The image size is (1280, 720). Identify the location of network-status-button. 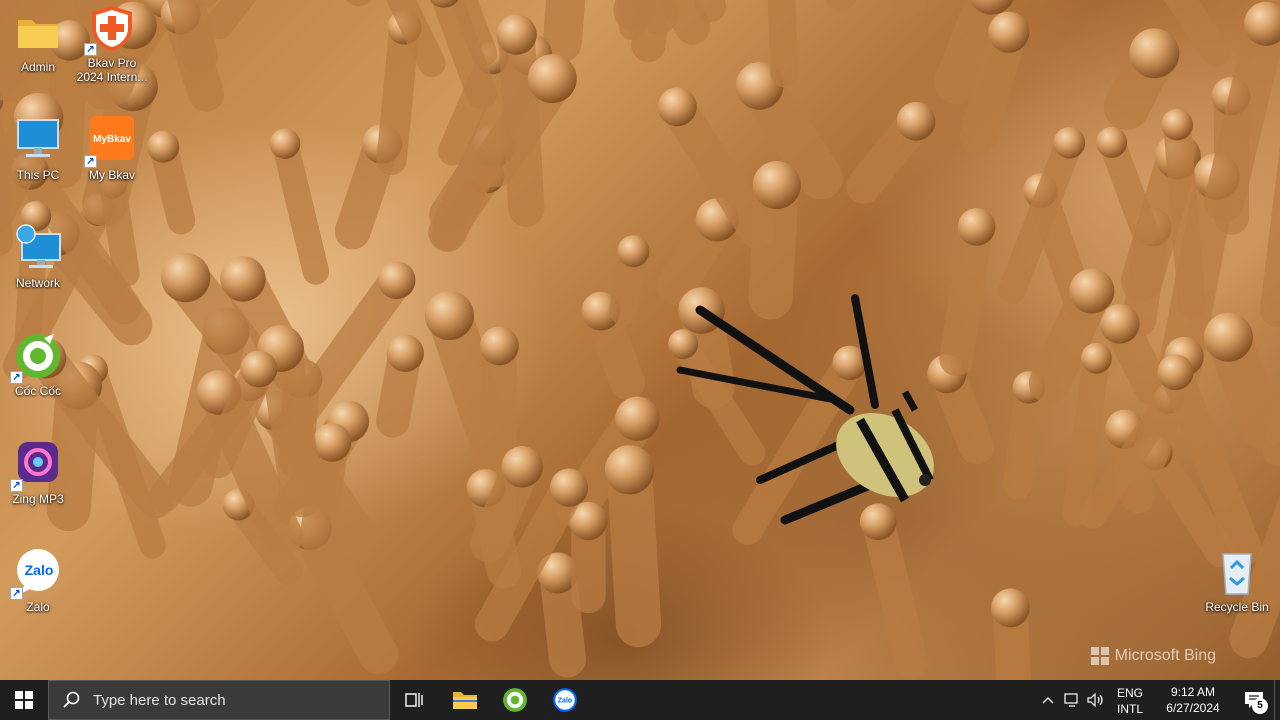
(1072, 700).